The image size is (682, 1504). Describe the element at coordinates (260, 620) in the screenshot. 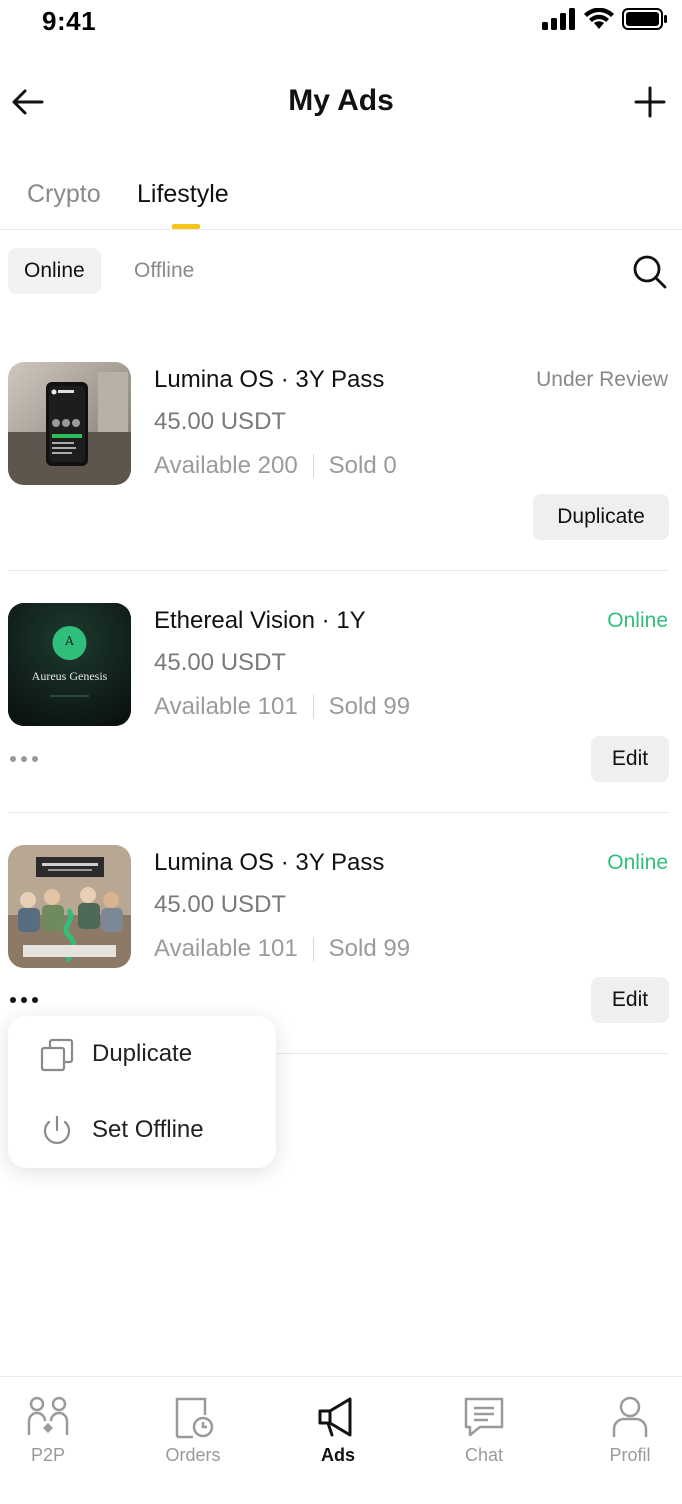

I see `ad-title: Ethereal Vision · 1Y` at that location.